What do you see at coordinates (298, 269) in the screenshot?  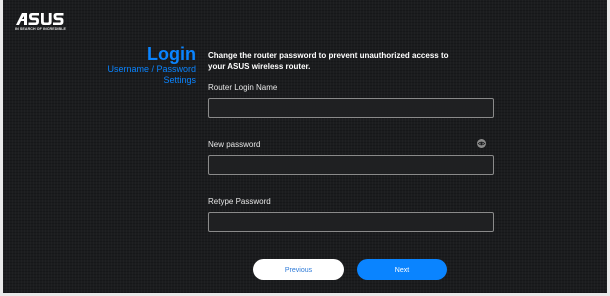 I see `previous-button: Previous` at bounding box center [298, 269].